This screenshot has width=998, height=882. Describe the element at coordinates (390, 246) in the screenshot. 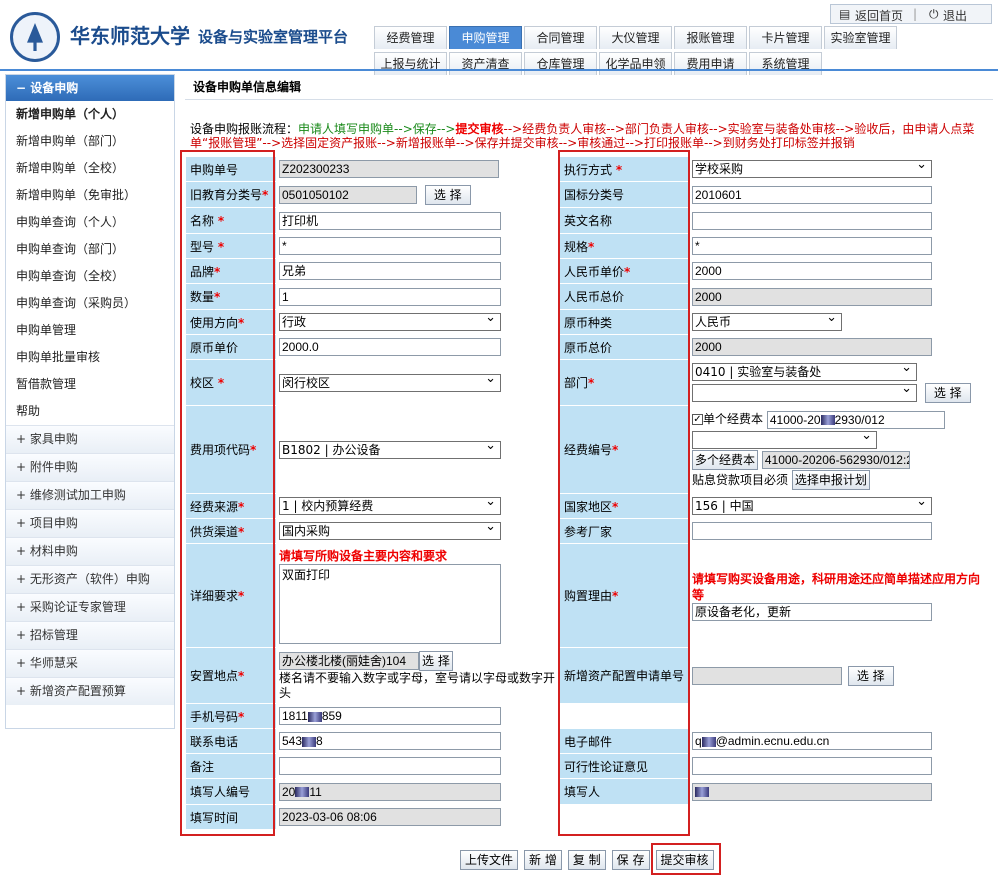

I see `model-field: *` at that location.